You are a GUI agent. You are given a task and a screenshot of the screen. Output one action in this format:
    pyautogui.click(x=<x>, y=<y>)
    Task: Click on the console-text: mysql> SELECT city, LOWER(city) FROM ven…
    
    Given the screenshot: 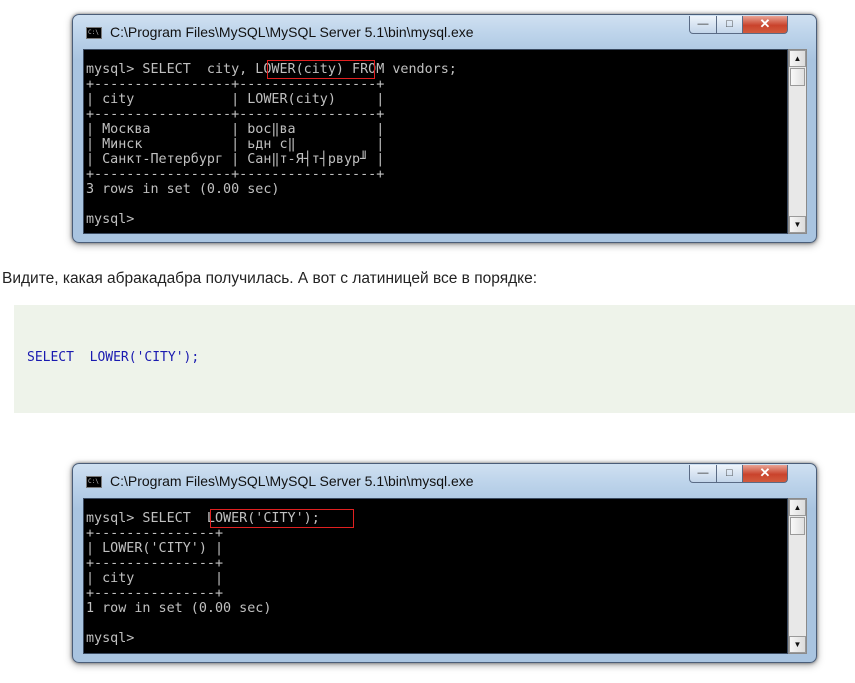 What is the action you would take?
    pyautogui.click(x=271, y=144)
    